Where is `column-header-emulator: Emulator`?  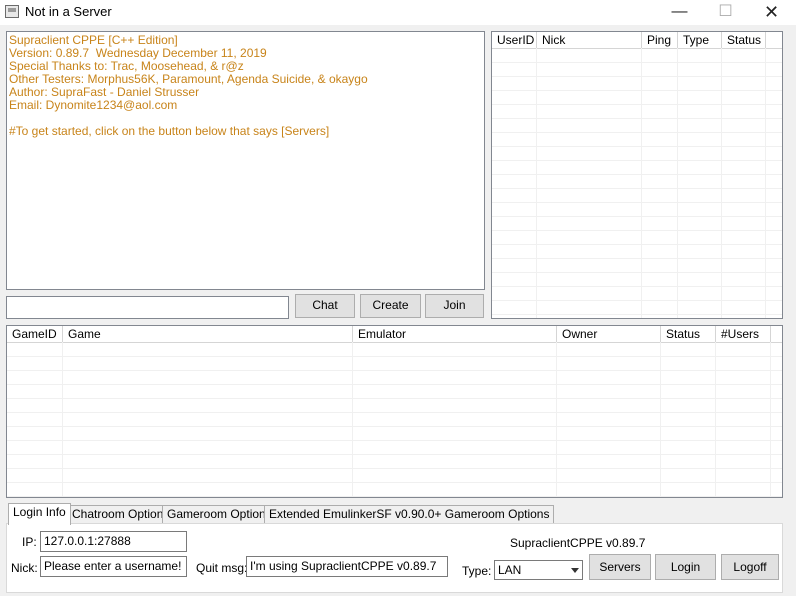 column-header-emulator: Emulator is located at coordinates (455, 334).